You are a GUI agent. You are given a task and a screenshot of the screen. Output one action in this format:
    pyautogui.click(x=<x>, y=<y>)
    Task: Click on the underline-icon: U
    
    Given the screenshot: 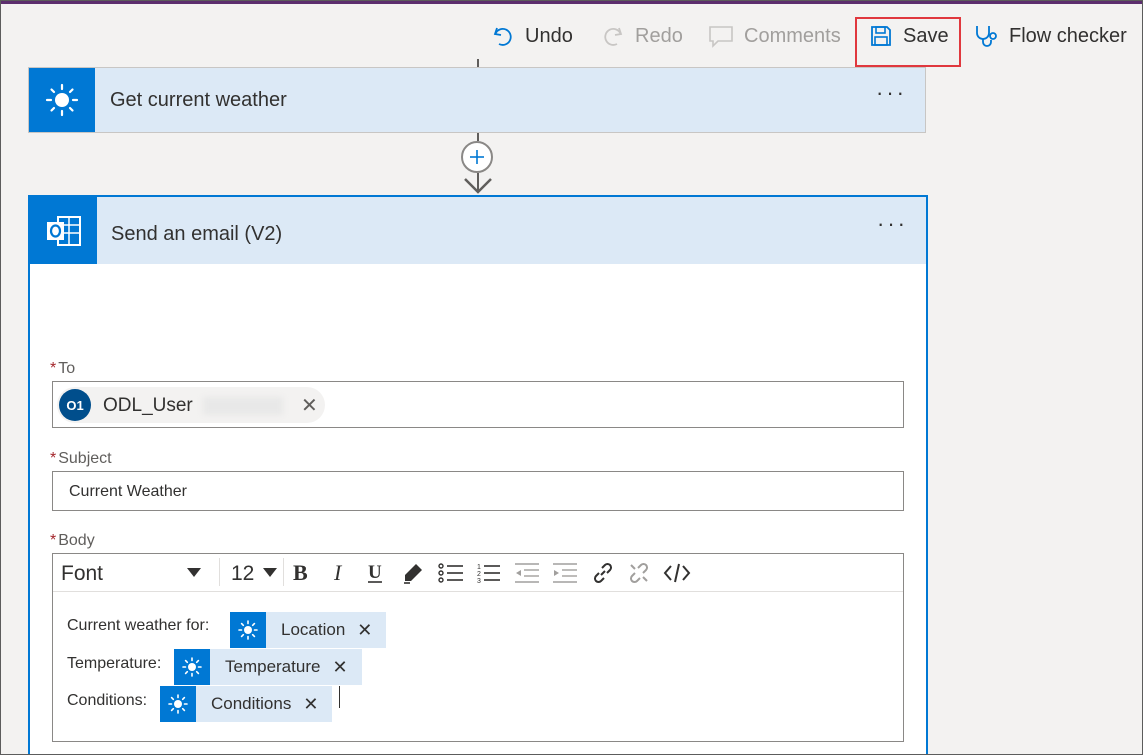 What is the action you would take?
    pyautogui.click(x=375, y=573)
    